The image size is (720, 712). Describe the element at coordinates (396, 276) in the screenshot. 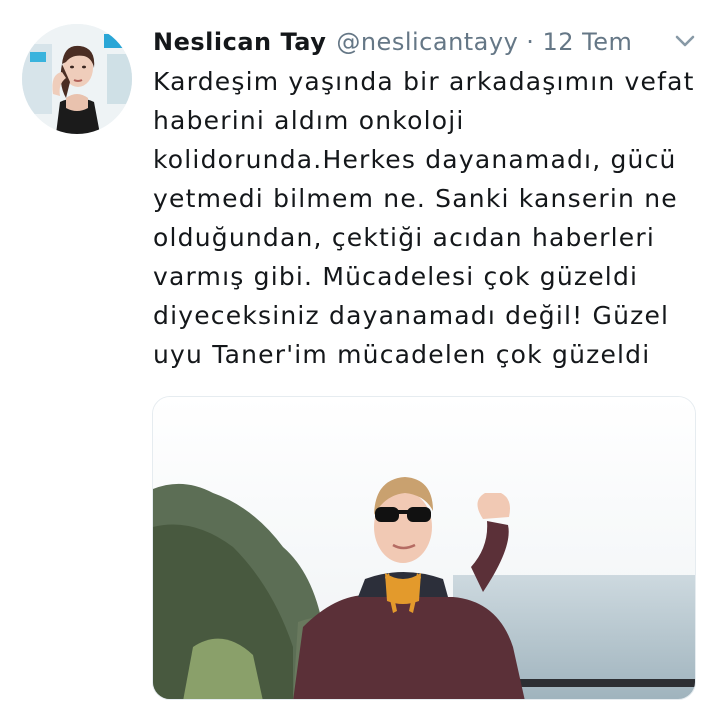

I see `tweet-text-line: varmış gibi. Mücadelesi çok güzeldi` at that location.